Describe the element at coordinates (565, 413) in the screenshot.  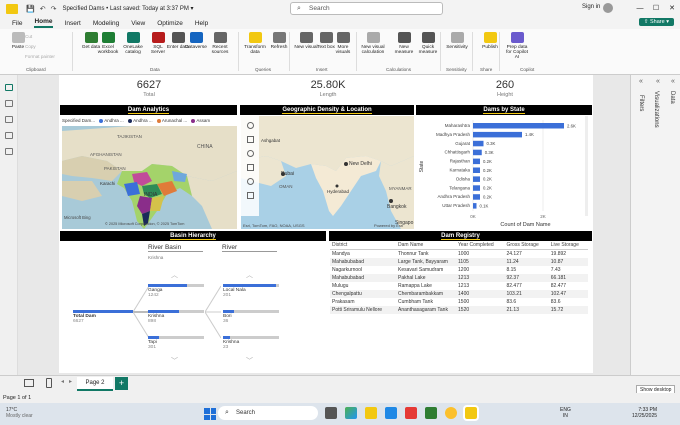
I see `language-indicator: ENG IN` at that location.